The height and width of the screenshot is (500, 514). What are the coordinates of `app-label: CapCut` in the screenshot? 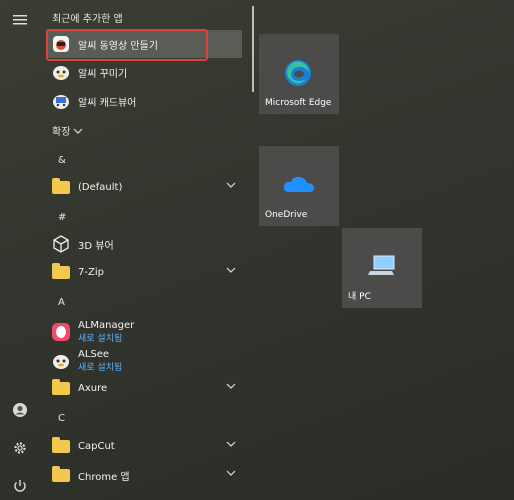 It's located at (96, 446).